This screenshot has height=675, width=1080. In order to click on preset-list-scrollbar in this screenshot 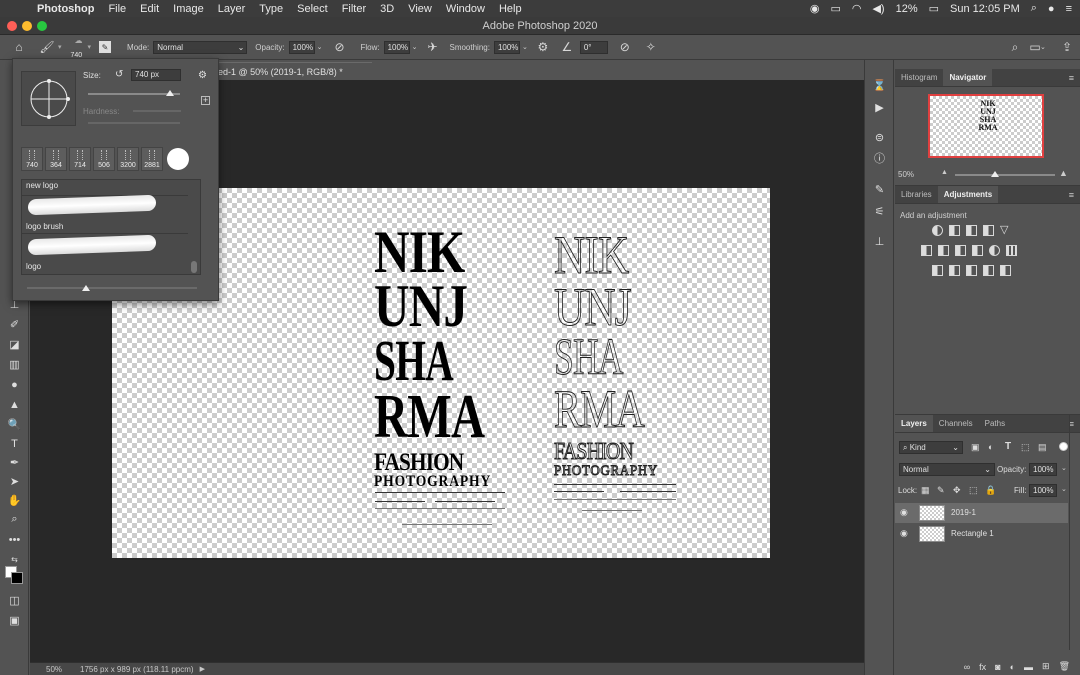, I will do `click(194, 227)`.